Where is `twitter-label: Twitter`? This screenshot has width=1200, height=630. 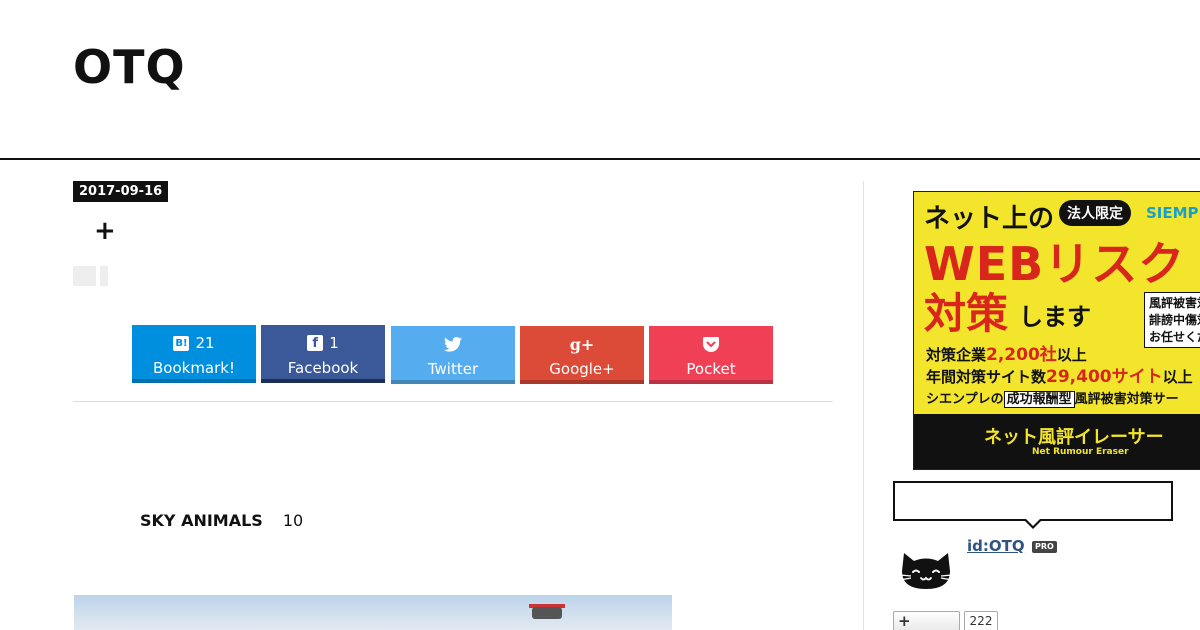 twitter-label: Twitter is located at coordinates (453, 369).